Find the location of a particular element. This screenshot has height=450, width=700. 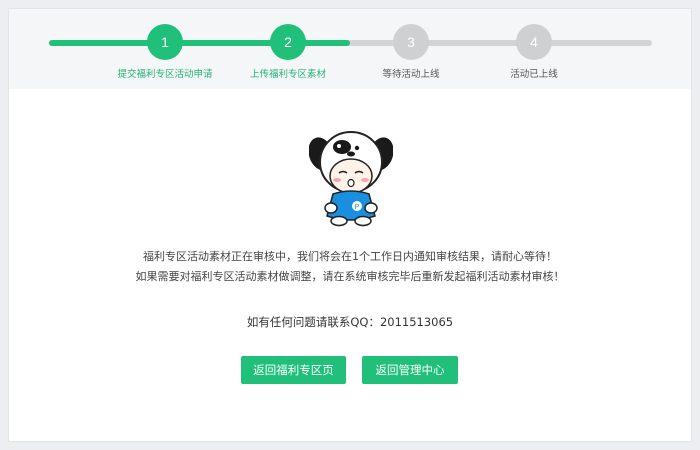

step-number-circle: 3 is located at coordinates (411, 42).